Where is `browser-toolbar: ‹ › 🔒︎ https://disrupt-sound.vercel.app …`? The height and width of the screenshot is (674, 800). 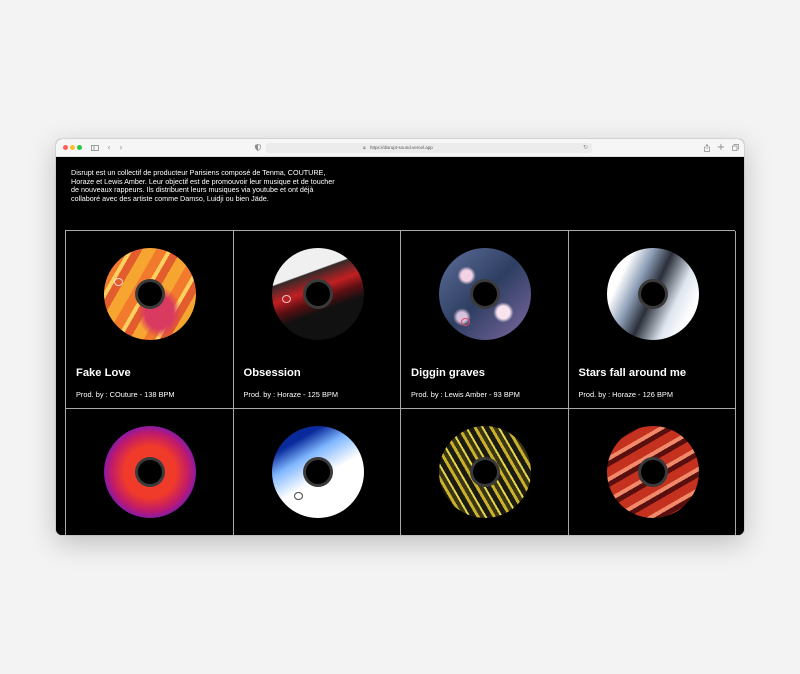
browser-toolbar: ‹ › 🔒︎ https://disrupt-sound.vercel.app … is located at coordinates (400, 148).